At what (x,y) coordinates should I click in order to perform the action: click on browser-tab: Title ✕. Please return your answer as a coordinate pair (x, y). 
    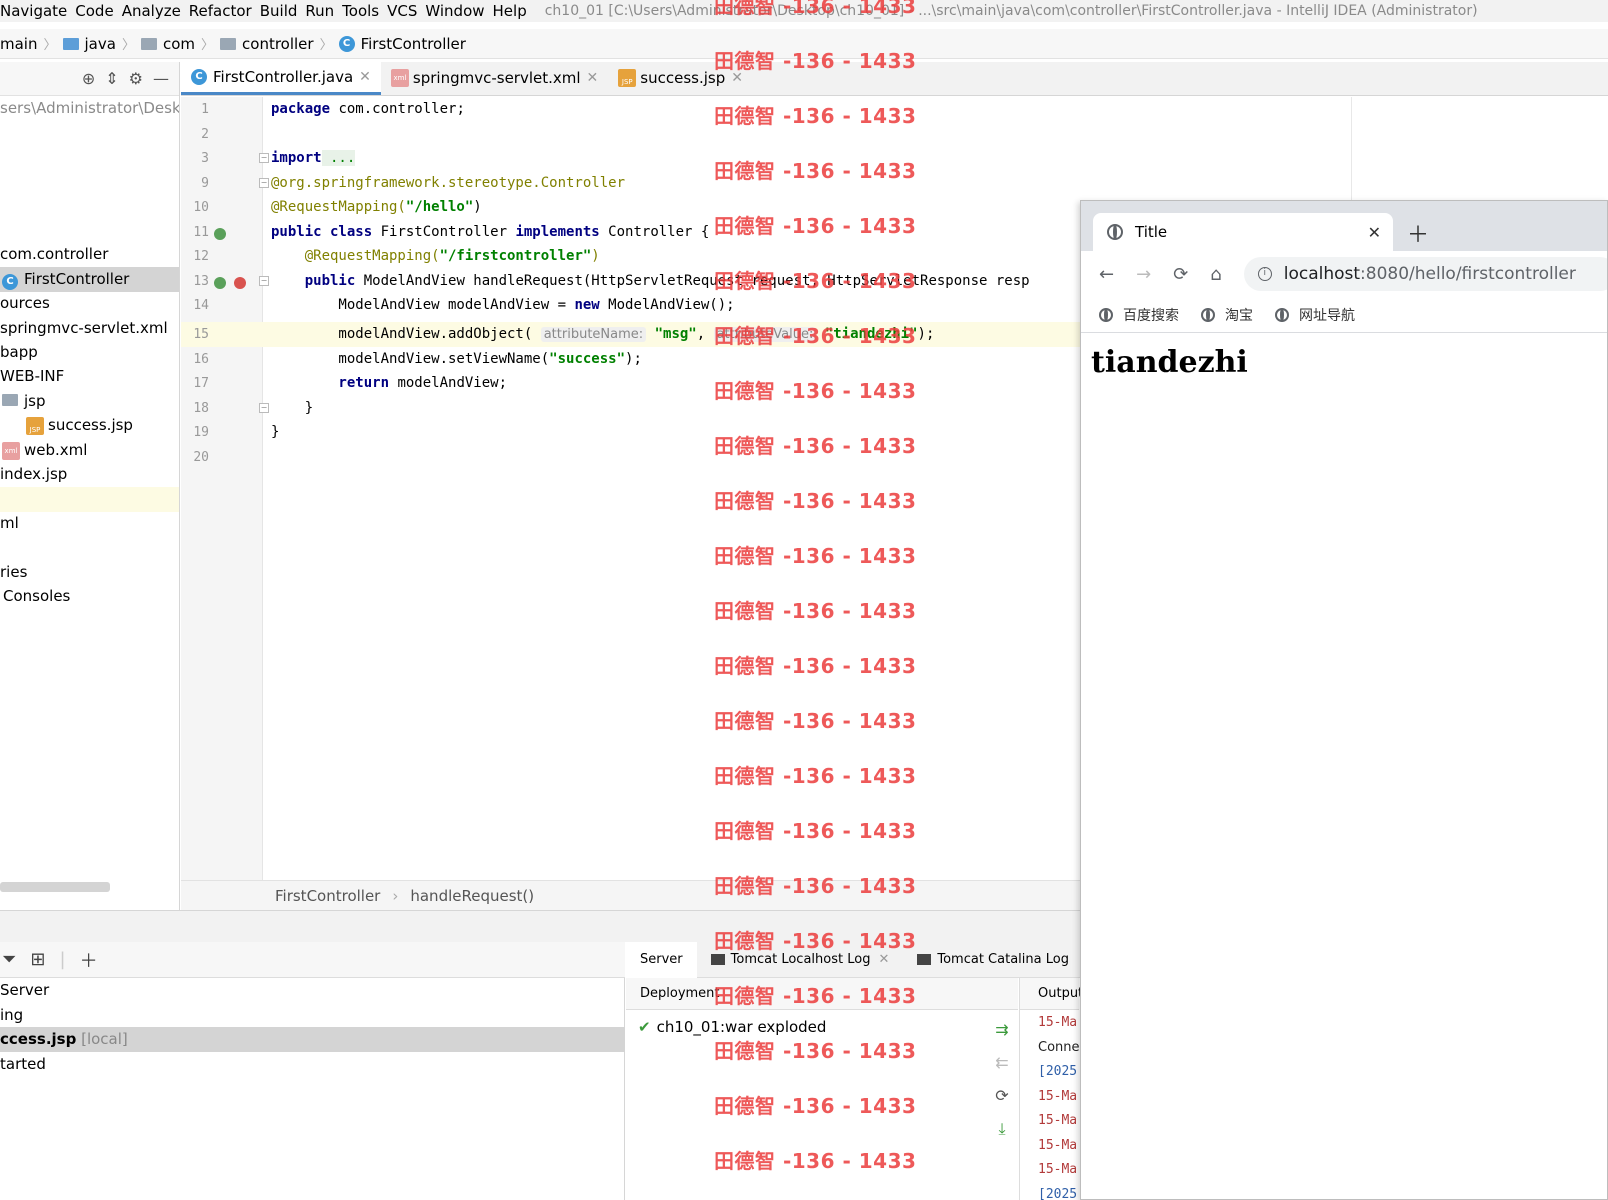
    Looking at the image, I should click on (1243, 232).